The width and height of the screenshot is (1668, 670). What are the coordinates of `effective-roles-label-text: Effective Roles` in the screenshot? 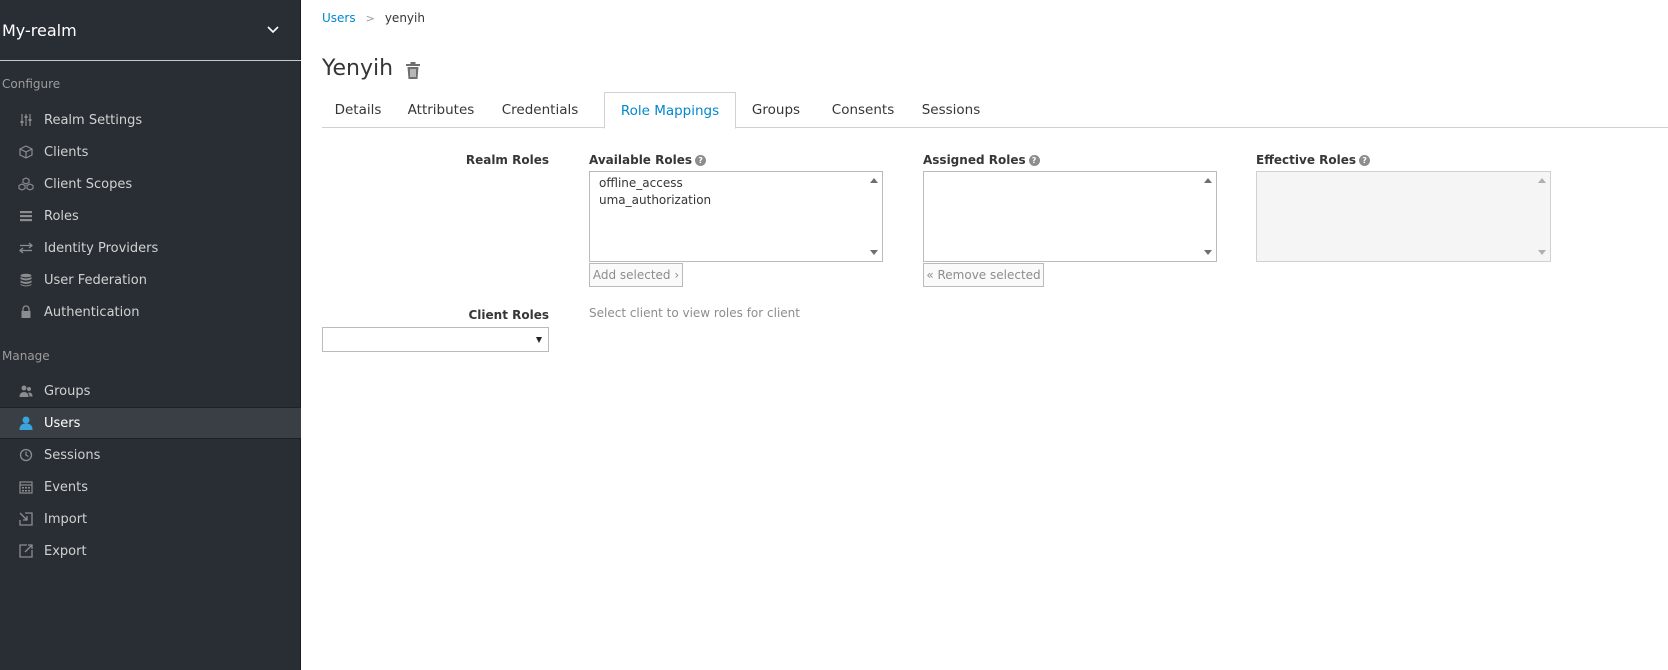 It's located at (1306, 160).